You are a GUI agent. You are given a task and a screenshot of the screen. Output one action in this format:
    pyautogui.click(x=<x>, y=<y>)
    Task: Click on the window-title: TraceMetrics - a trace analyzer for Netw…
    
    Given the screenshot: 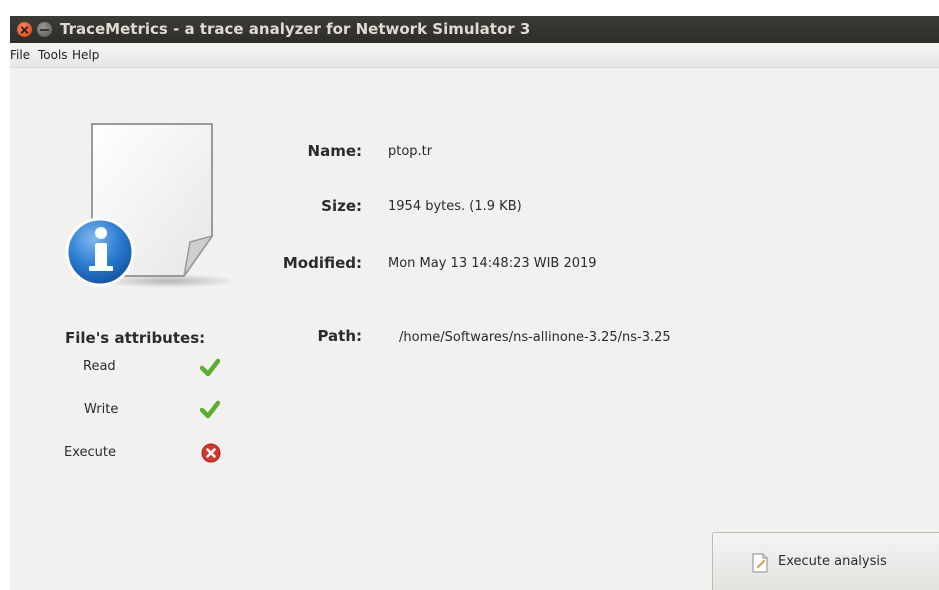 What is the action you would take?
    pyautogui.click(x=295, y=29)
    